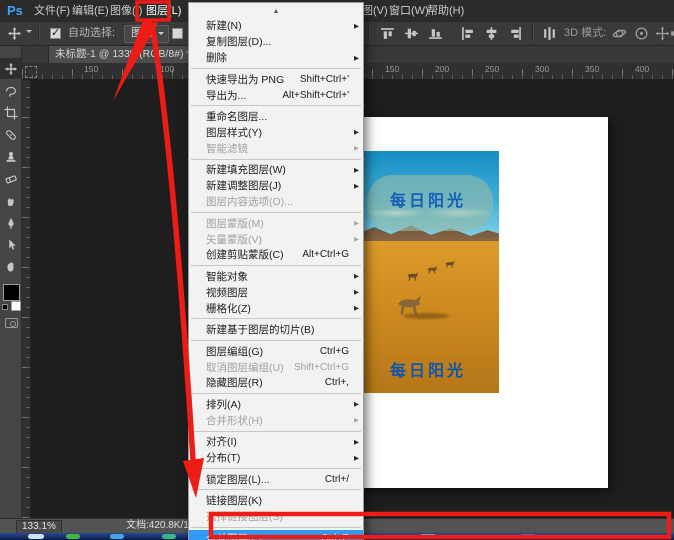 Image resolution: width=674 pixels, height=540 pixels. I want to click on antelope-shadow, so click(426, 316).